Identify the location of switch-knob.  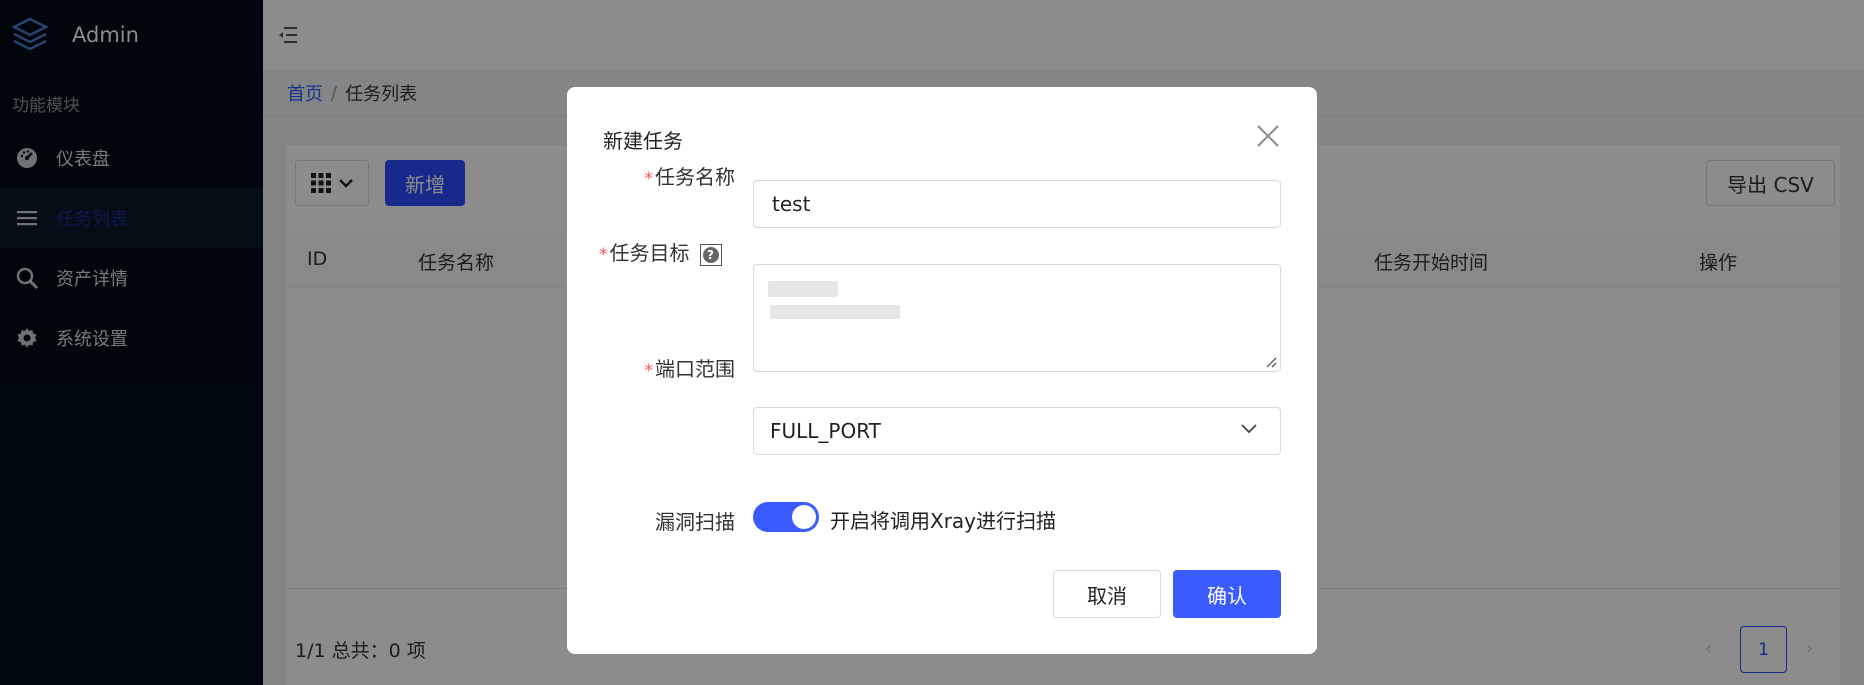
(804, 517).